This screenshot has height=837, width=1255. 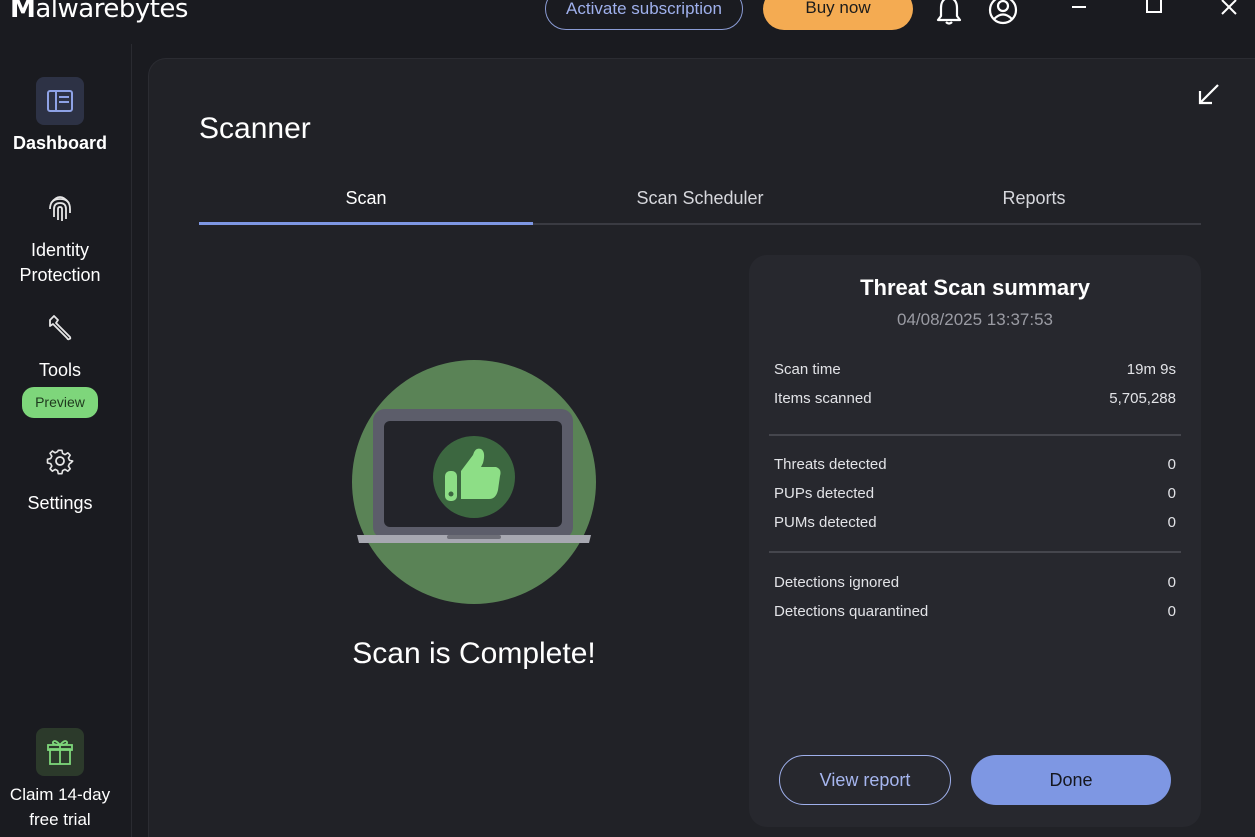 What do you see at coordinates (60, 101) in the screenshot?
I see `dashboard-icon` at bounding box center [60, 101].